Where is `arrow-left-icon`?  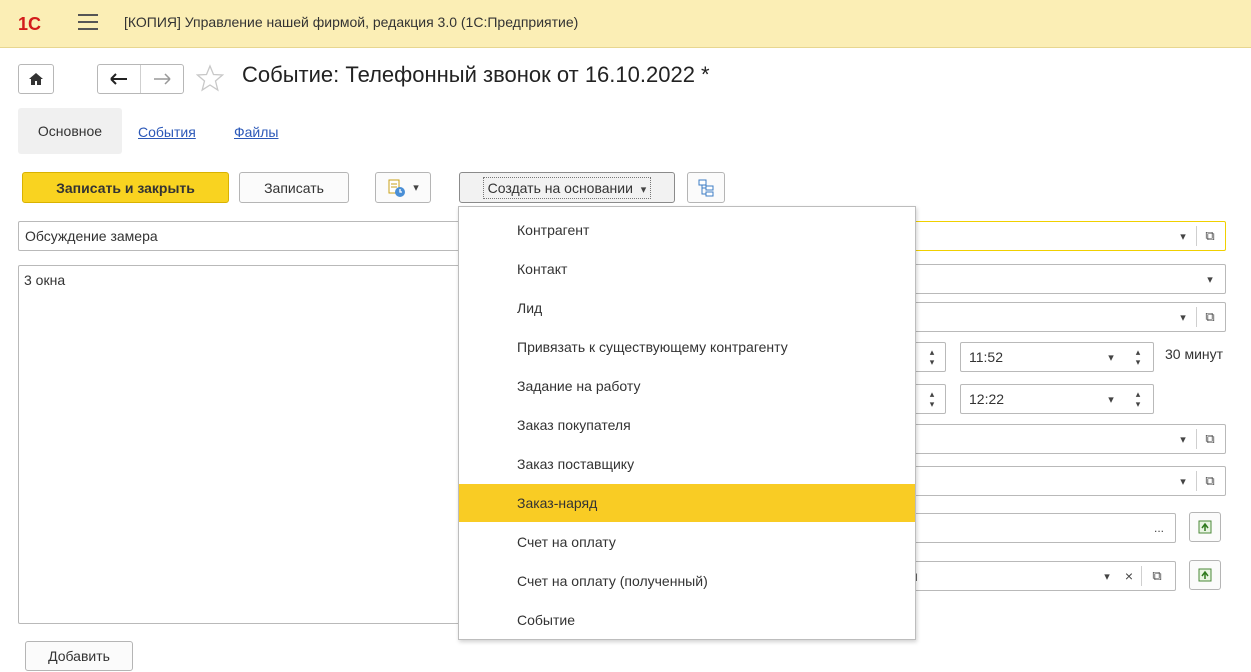
arrow-left-icon is located at coordinates (118, 79).